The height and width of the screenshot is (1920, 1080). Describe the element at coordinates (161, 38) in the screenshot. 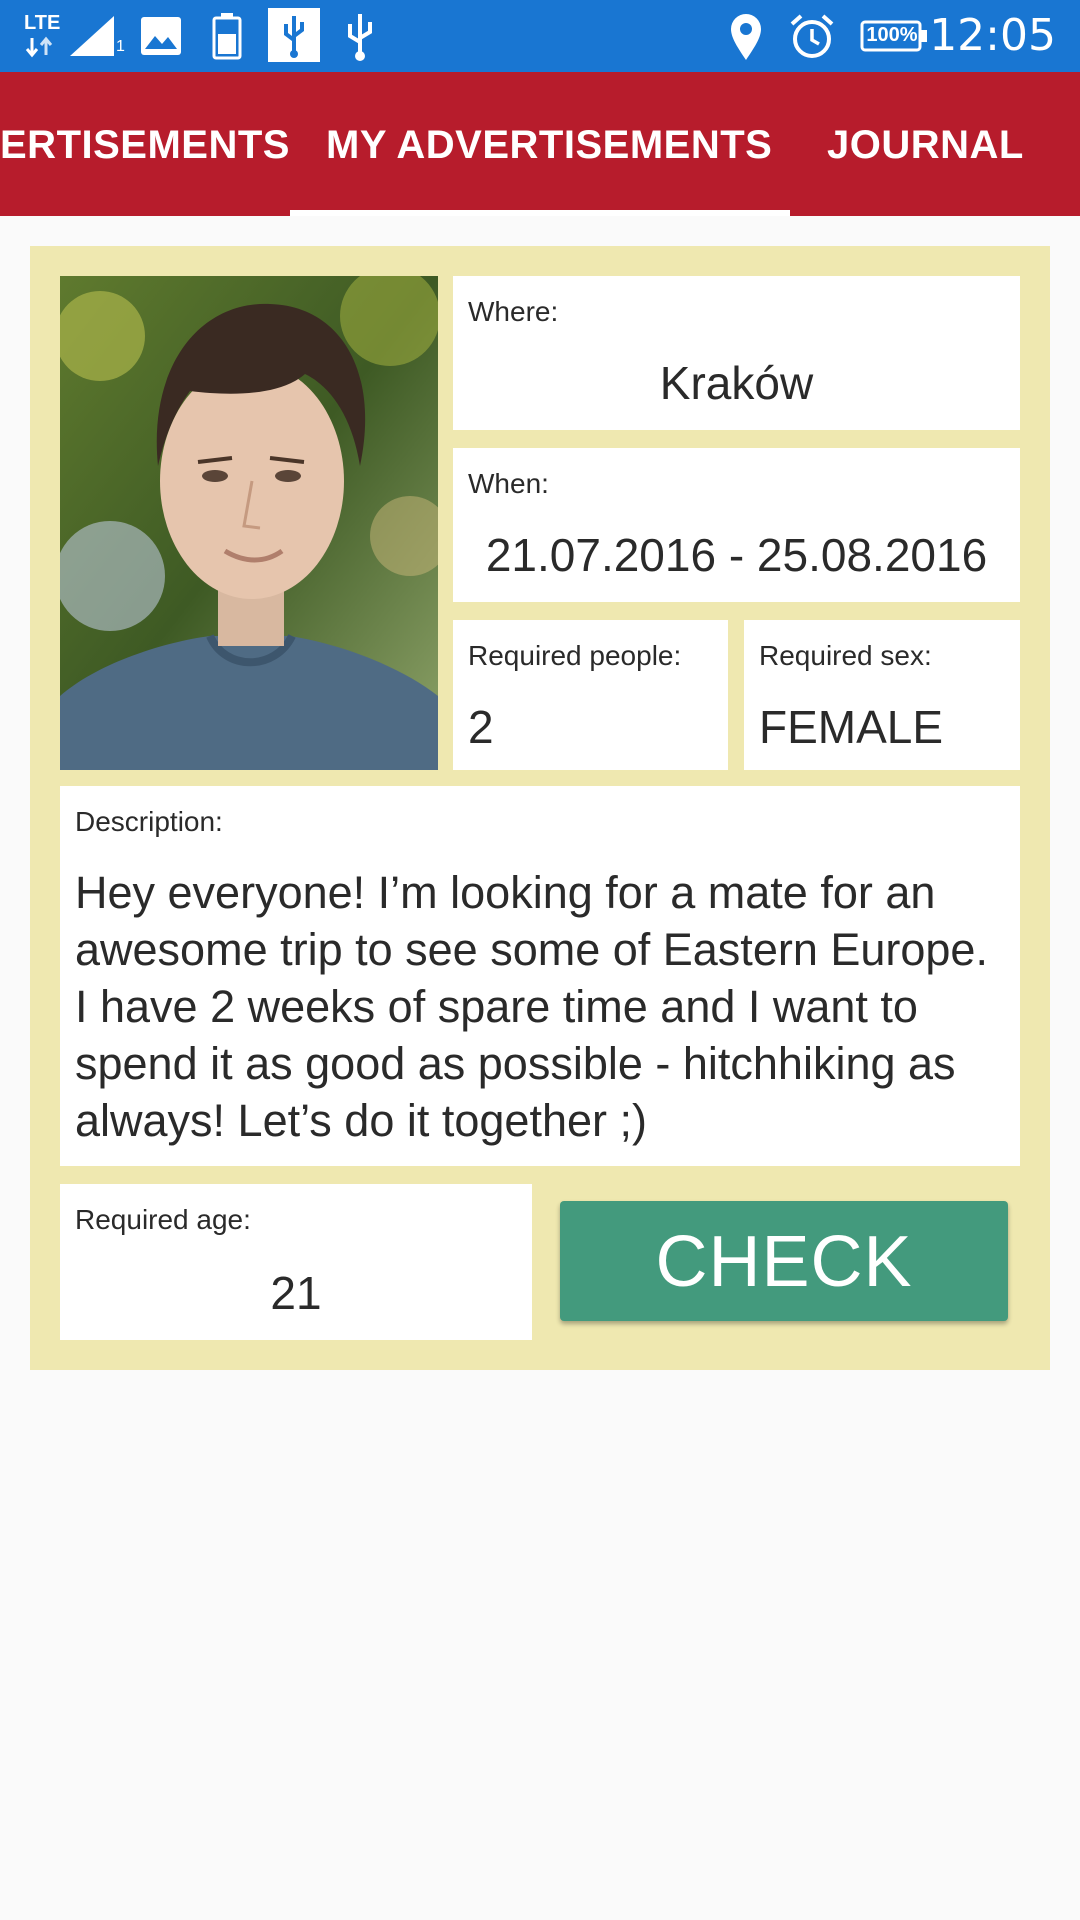

I see `image-icon` at that location.